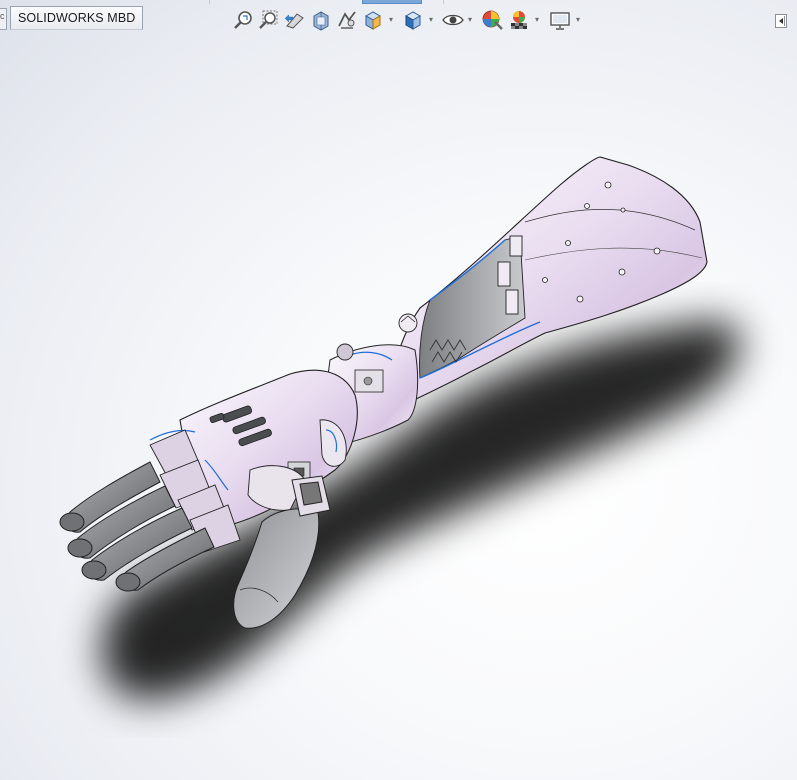  I want to click on view-settings-icon, so click(560, 20).